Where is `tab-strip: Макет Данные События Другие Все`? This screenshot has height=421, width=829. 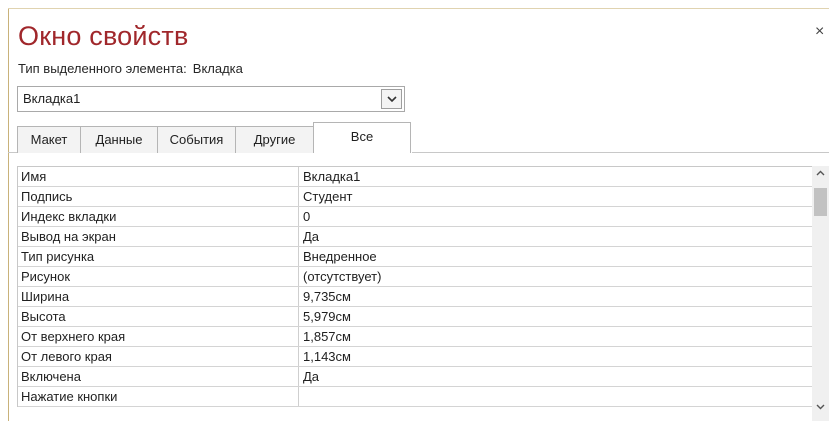 tab-strip: Макет Данные События Другие Все is located at coordinates (214, 137).